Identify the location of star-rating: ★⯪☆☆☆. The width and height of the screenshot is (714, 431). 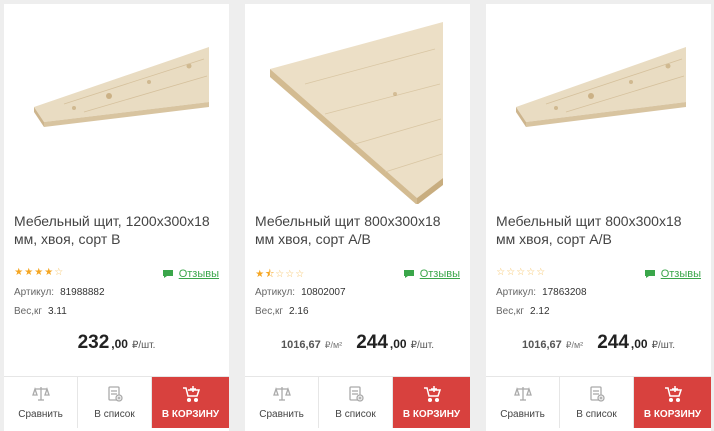
(280, 275).